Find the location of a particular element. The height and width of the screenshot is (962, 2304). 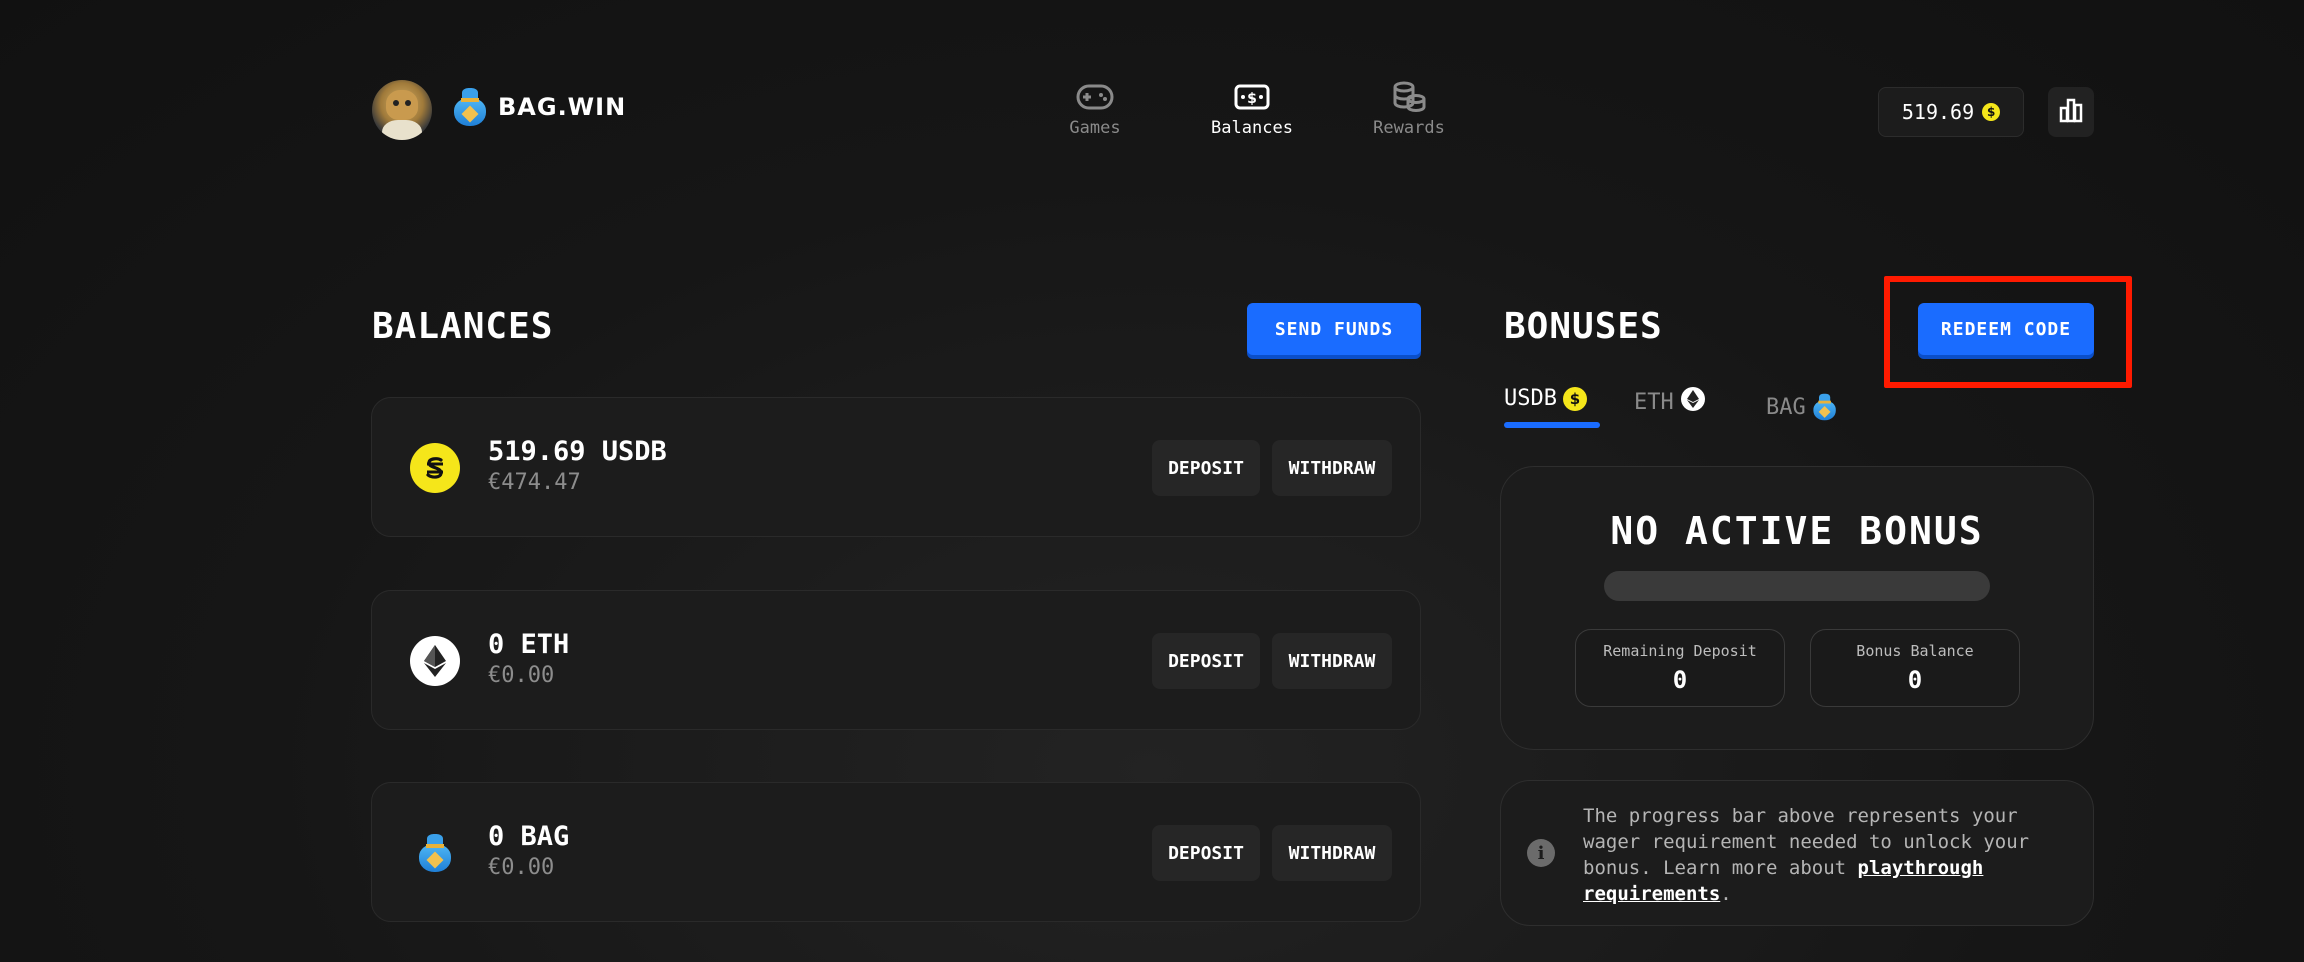

nav-balances-label: Balances is located at coordinates (1252, 128).